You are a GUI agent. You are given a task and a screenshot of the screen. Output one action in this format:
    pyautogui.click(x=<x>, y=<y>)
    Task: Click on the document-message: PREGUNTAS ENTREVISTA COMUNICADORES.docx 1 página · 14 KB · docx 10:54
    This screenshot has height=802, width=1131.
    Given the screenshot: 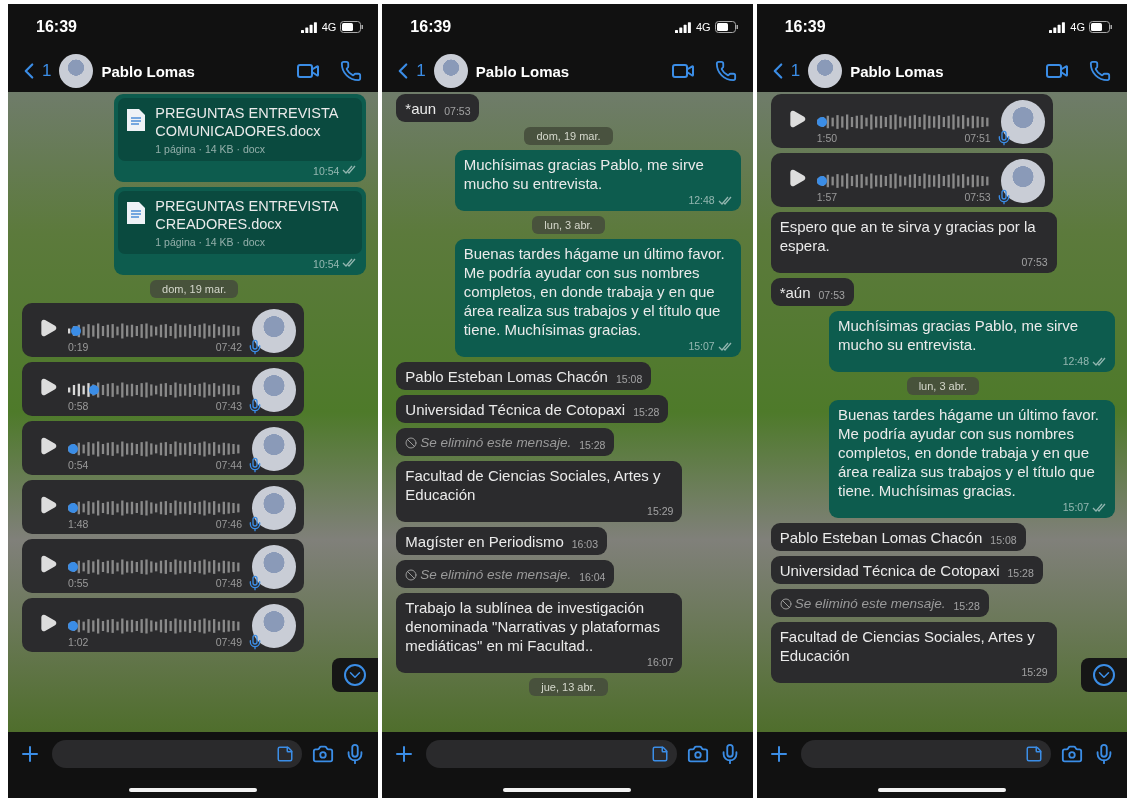 What is the action you would take?
    pyautogui.click(x=240, y=138)
    